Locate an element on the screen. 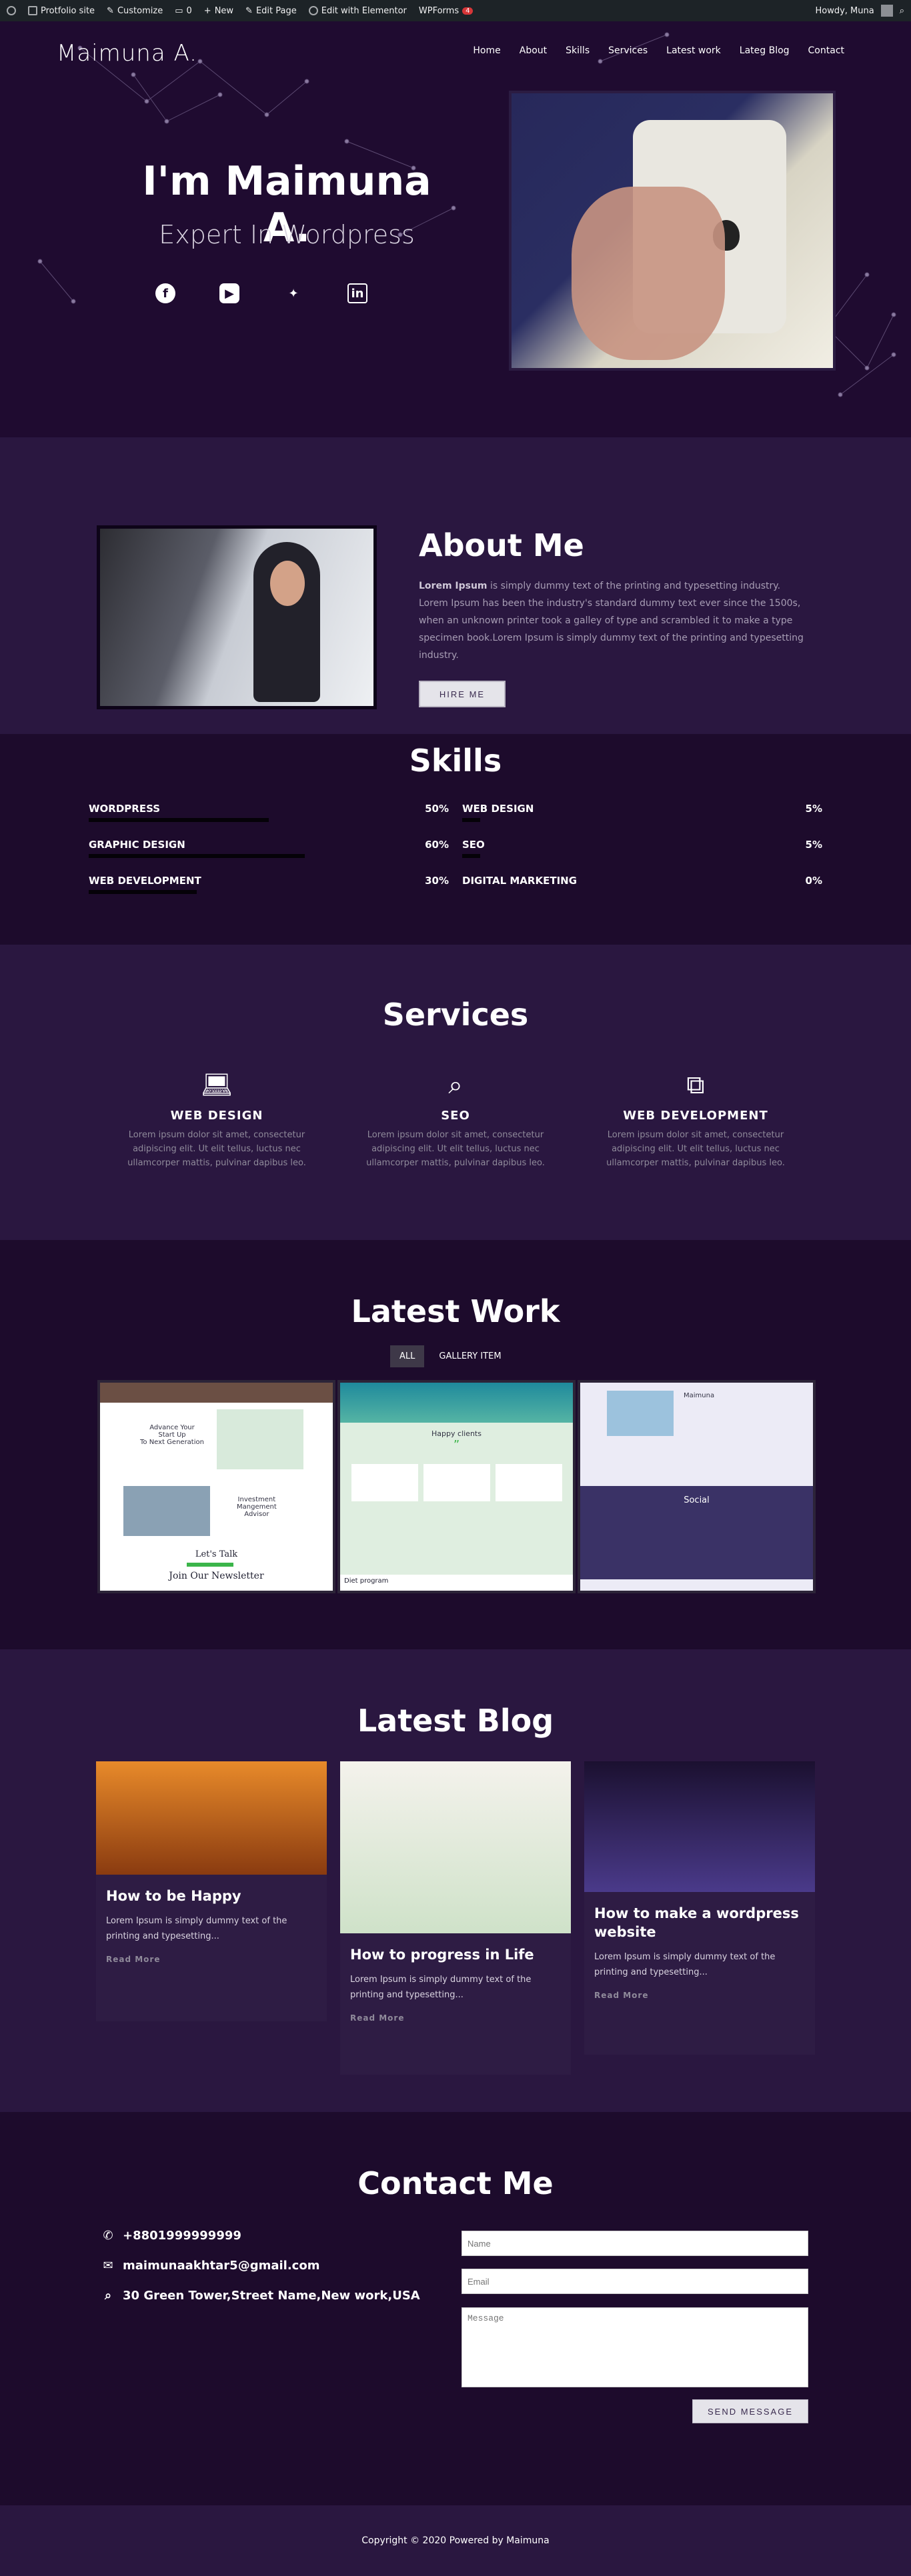 Image resolution: width=911 pixels, height=2576 pixels. card1-advisor-line: Advisor is located at coordinates (256, 1514).